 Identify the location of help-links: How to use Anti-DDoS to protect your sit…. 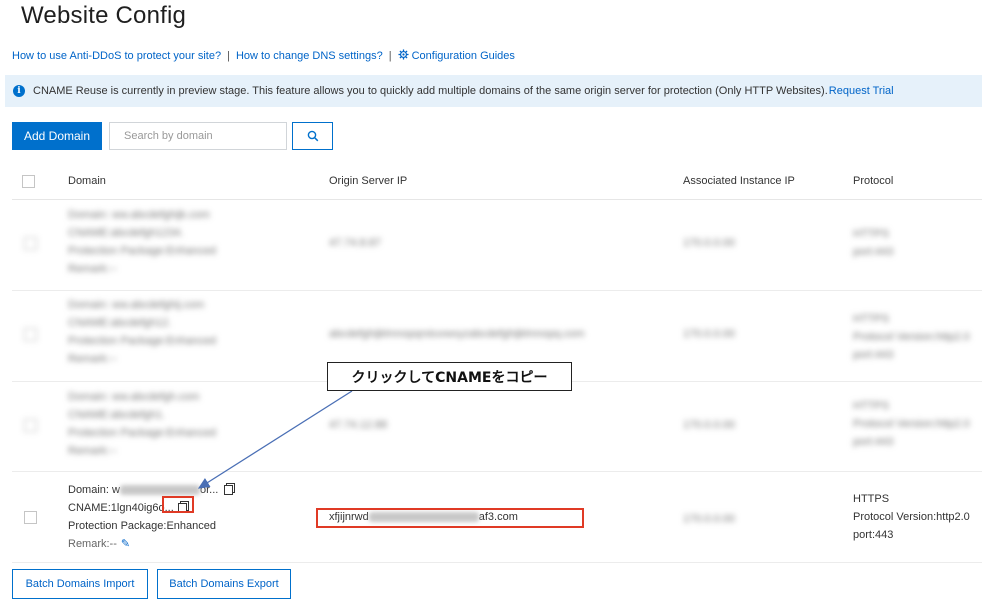
(263, 55).